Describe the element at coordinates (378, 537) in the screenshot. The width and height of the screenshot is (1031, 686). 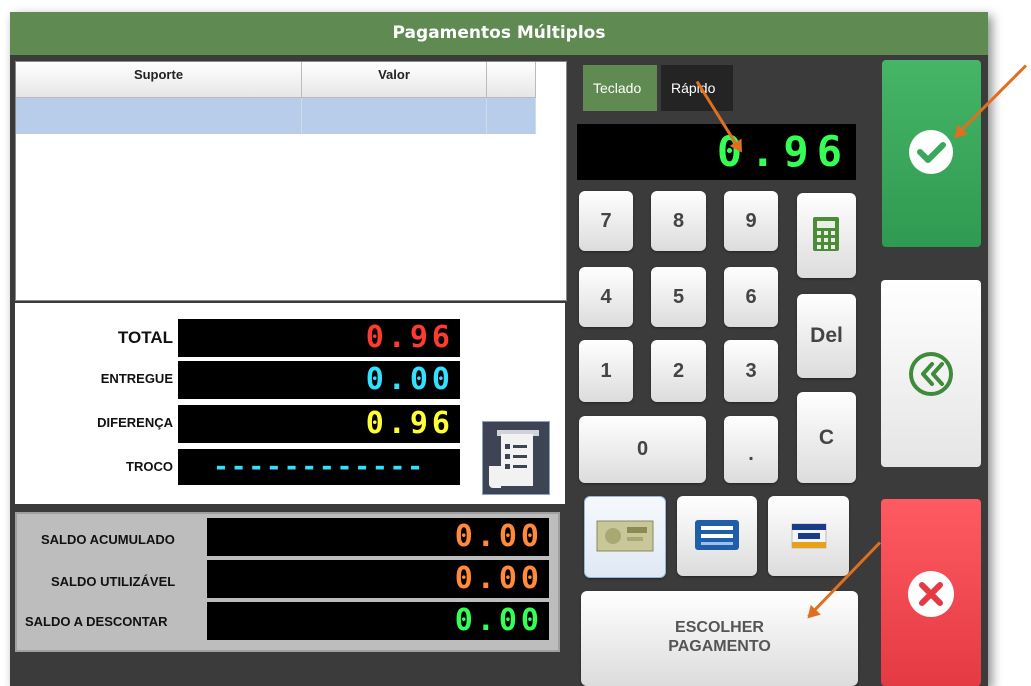
I see `saldo-acumulado-display: 0.00` at that location.